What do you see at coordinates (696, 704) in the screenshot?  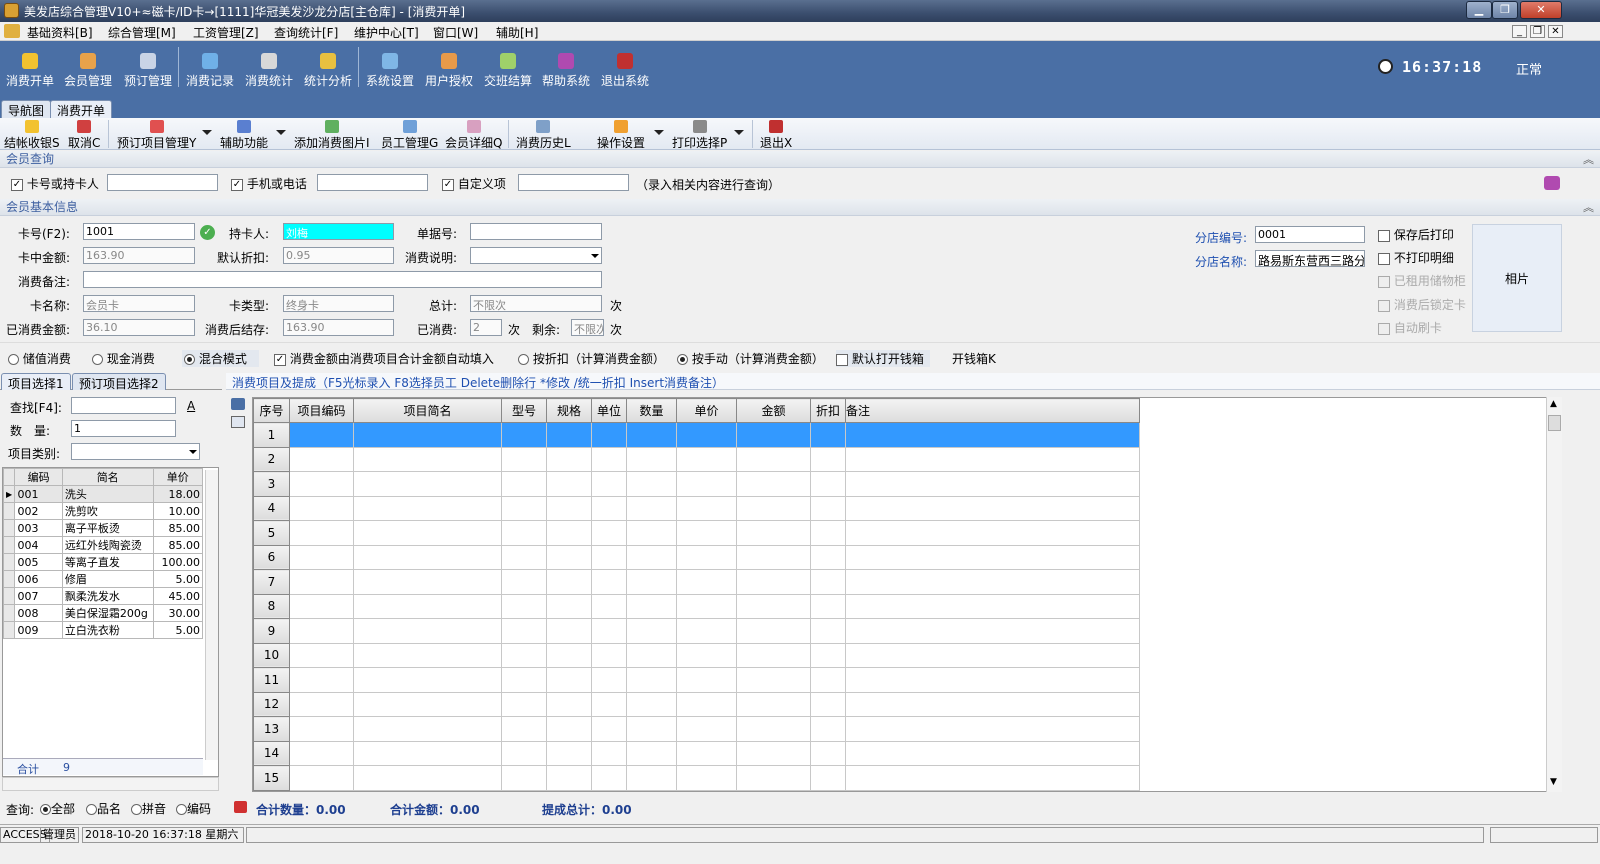 I see `consume-row: 12` at bounding box center [696, 704].